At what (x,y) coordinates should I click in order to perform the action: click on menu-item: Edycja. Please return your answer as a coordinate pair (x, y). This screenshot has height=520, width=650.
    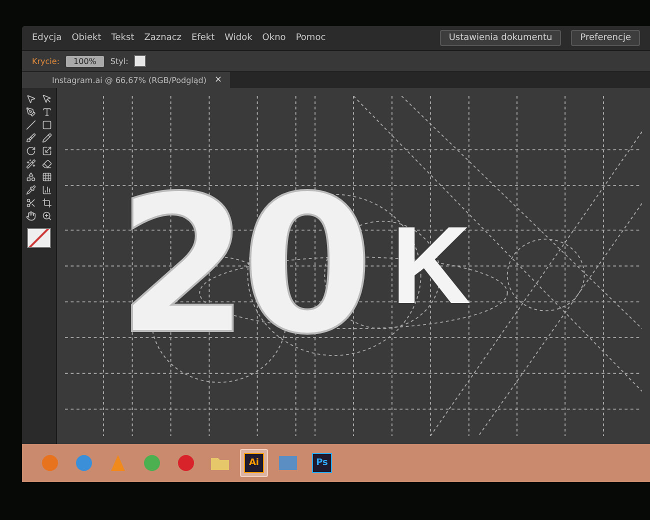
    Looking at the image, I should click on (47, 38).